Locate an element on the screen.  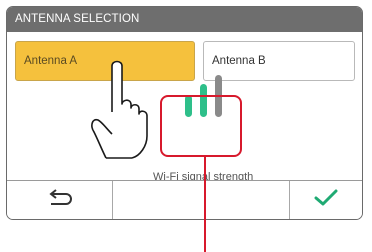
screen-title: ANTENNA SELECTION is located at coordinates (77, 19).